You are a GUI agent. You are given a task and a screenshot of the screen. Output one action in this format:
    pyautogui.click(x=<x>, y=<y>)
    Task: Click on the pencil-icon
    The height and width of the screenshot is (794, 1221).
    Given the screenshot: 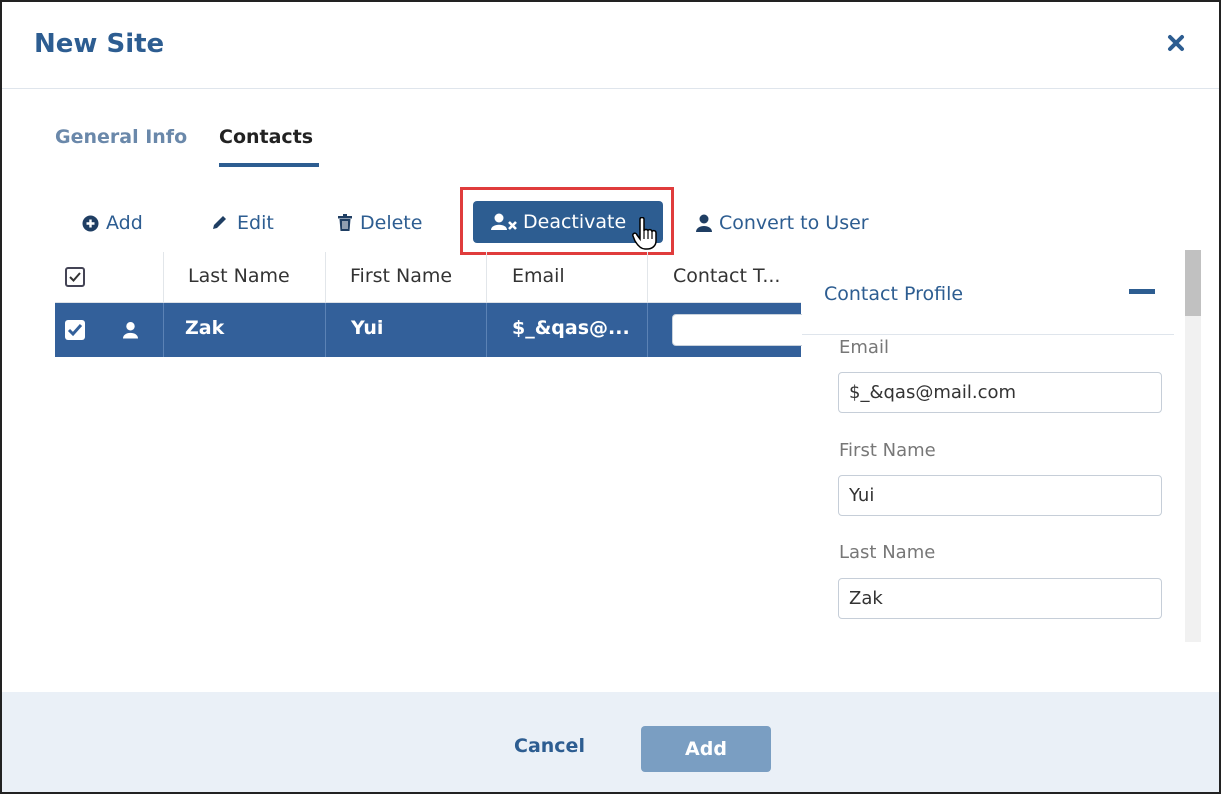 What is the action you would take?
    pyautogui.click(x=219, y=222)
    